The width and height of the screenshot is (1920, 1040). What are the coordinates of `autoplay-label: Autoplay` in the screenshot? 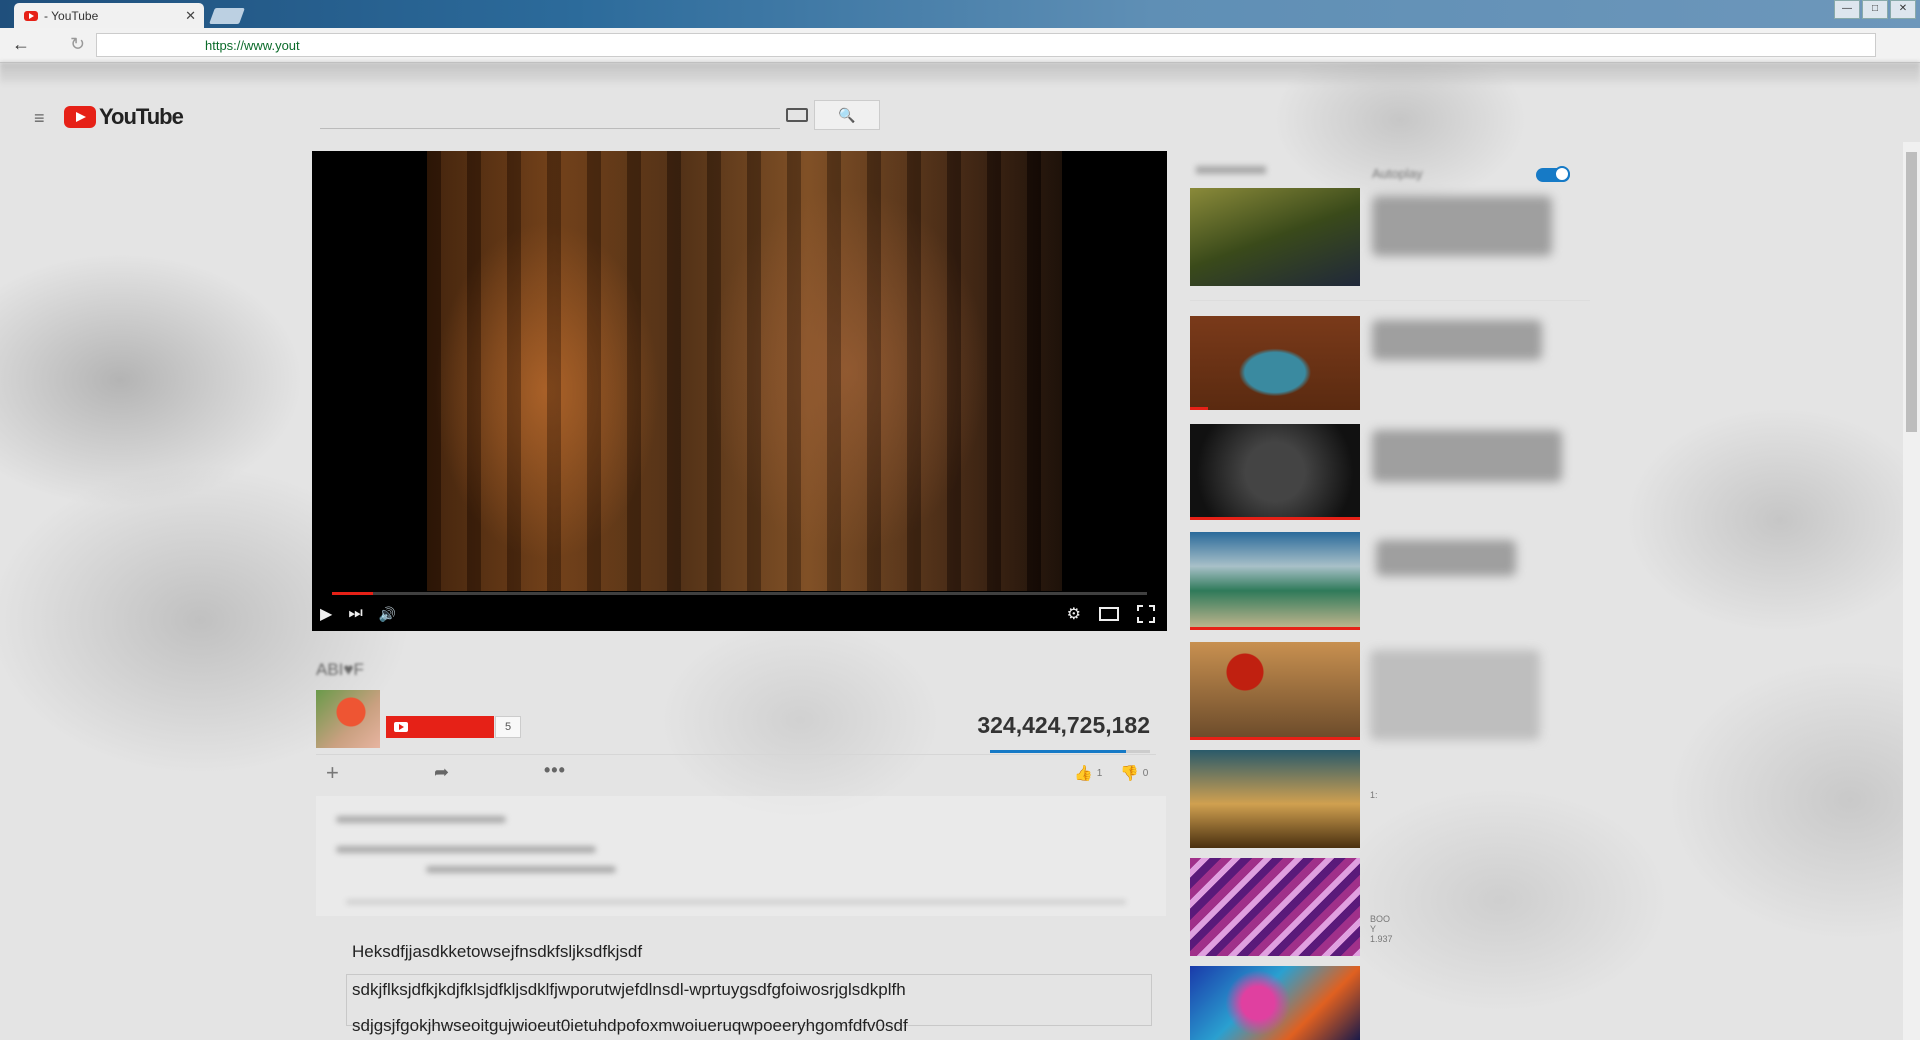 It's located at (1397, 173).